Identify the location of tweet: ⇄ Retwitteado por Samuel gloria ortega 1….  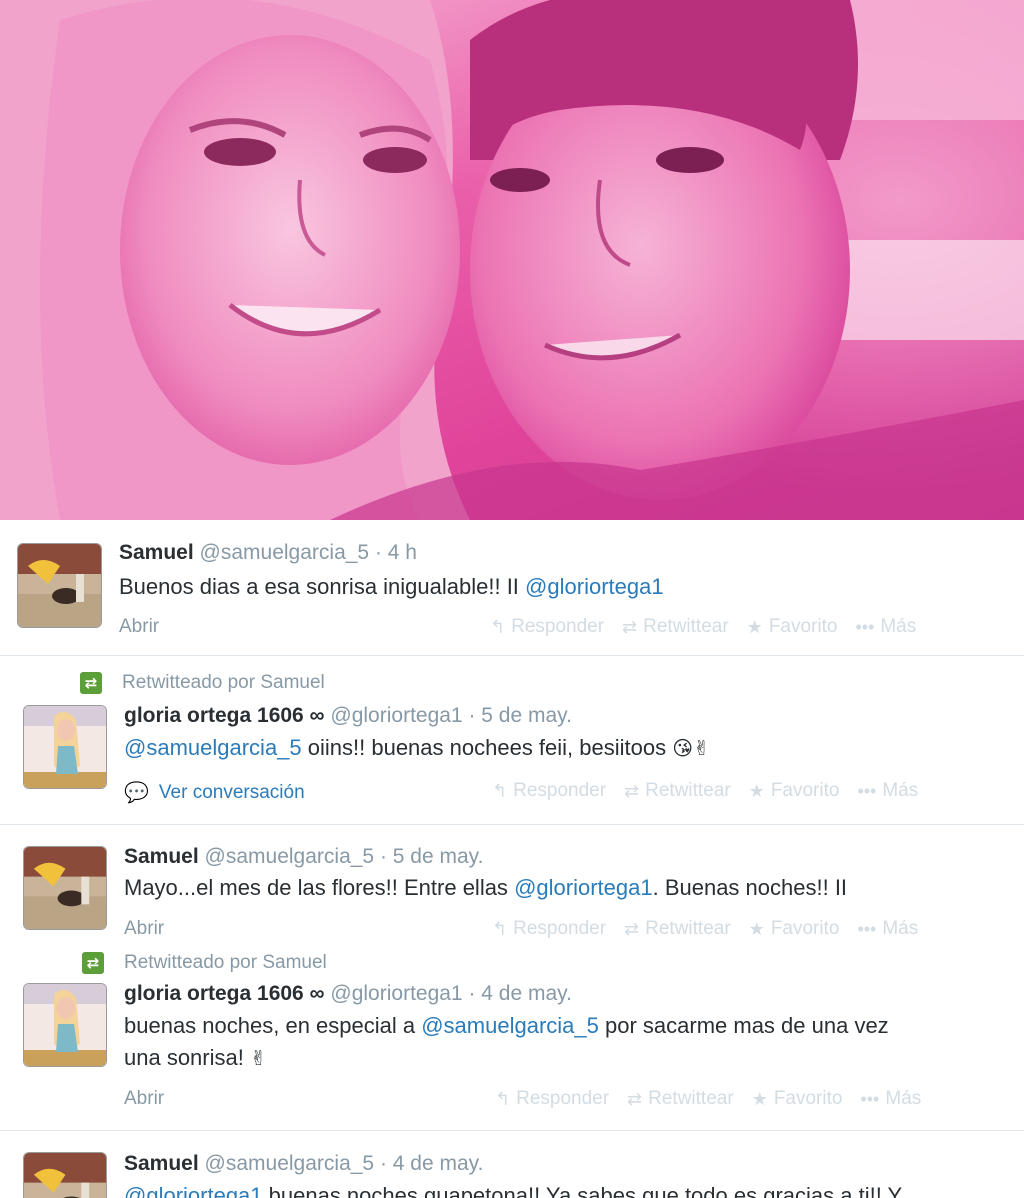
(512, 740).